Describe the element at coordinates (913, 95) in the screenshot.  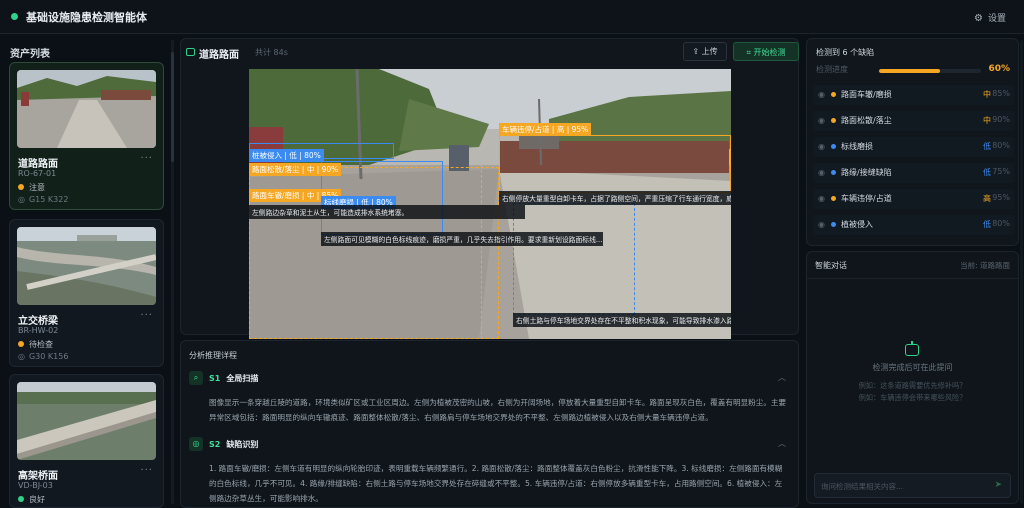
I see `defect-row: ◉ 路面车辙/磨损 中 85%` at that location.